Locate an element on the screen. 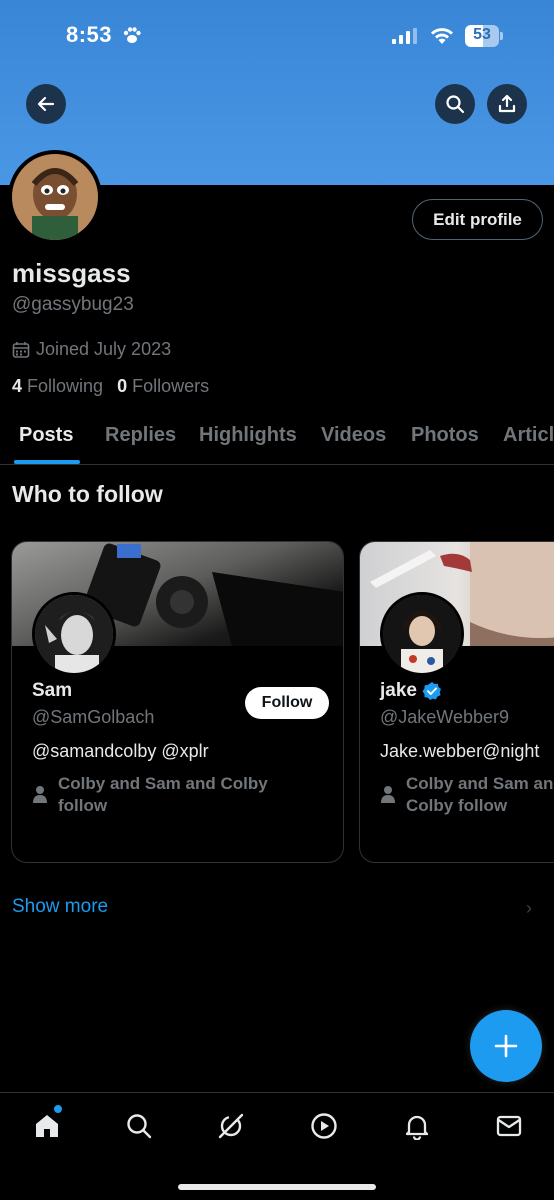  grok-icon is located at coordinates (231, 1126).